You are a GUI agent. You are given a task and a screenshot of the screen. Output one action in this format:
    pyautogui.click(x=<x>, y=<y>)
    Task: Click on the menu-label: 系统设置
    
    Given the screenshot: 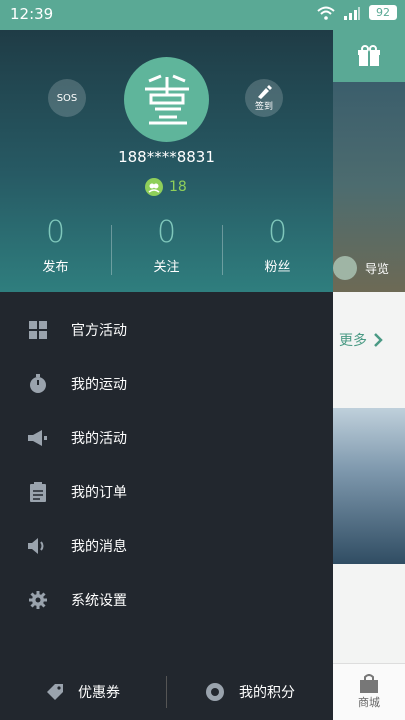 What is the action you would take?
    pyautogui.click(x=99, y=601)
    